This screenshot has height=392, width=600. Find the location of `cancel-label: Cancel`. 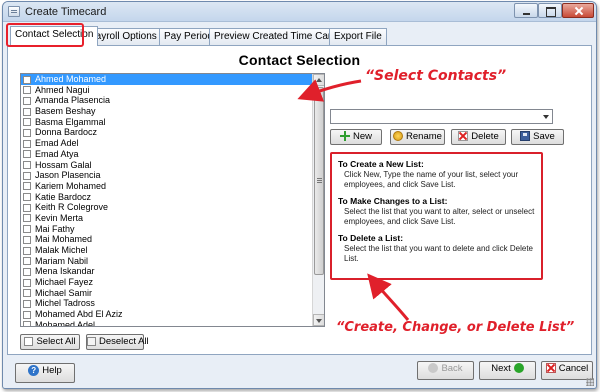

cancel-label: Cancel is located at coordinates (573, 368).